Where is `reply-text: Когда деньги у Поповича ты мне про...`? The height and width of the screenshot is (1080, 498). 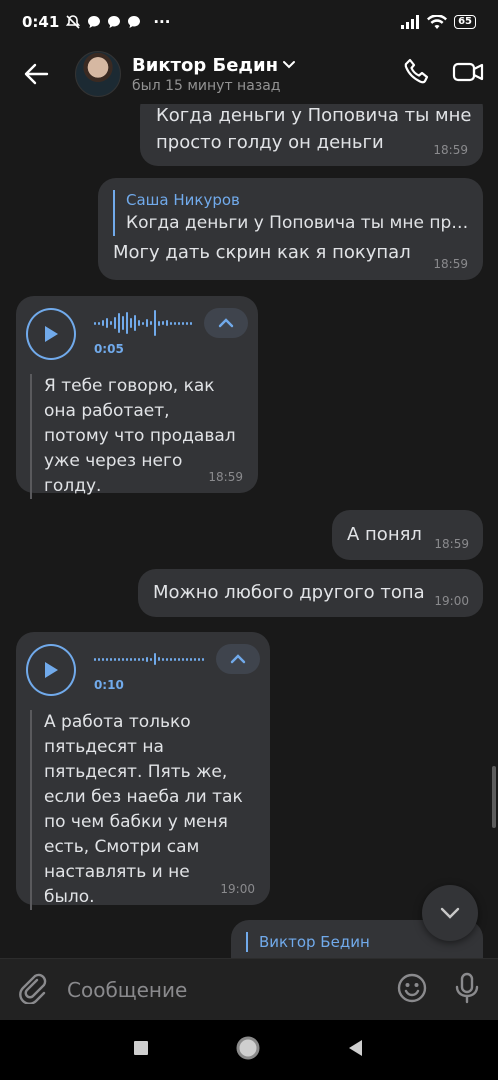 reply-text: Когда деньги у Поповича ты мне про... is located at coordinates (297, 223).